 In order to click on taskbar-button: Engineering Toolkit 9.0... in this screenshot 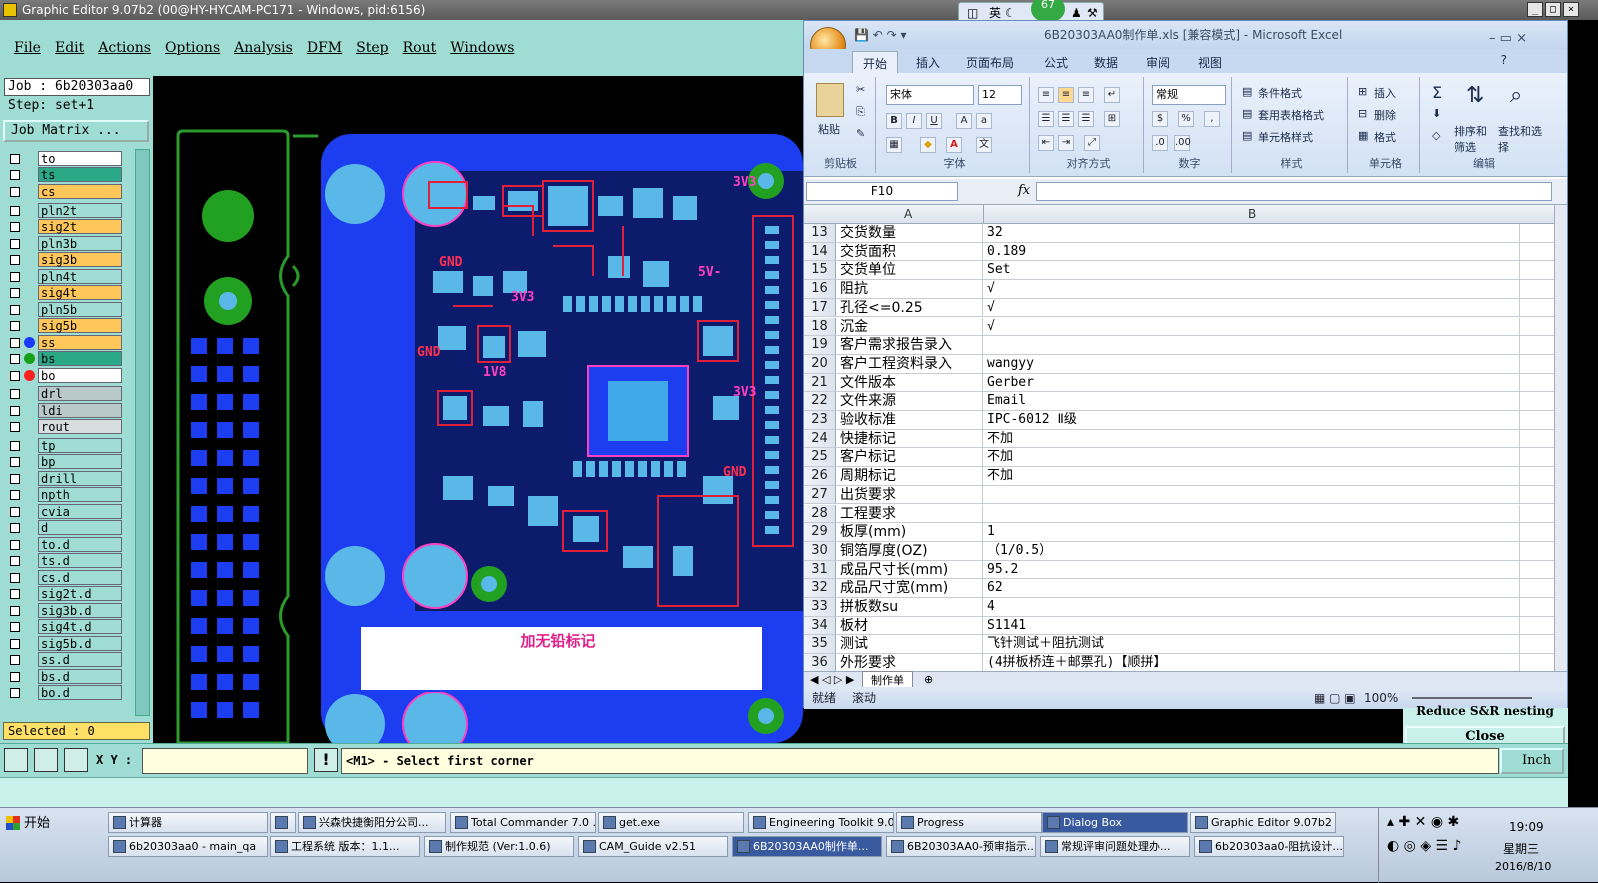, I will do `click(821, 822)`.